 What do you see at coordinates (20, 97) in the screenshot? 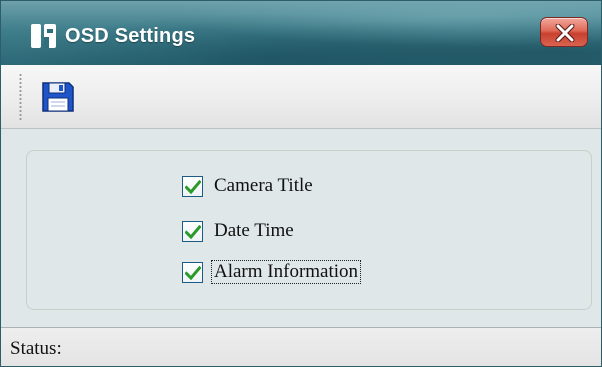
I see `toolbar-grip` at bounding box center [20, 97].